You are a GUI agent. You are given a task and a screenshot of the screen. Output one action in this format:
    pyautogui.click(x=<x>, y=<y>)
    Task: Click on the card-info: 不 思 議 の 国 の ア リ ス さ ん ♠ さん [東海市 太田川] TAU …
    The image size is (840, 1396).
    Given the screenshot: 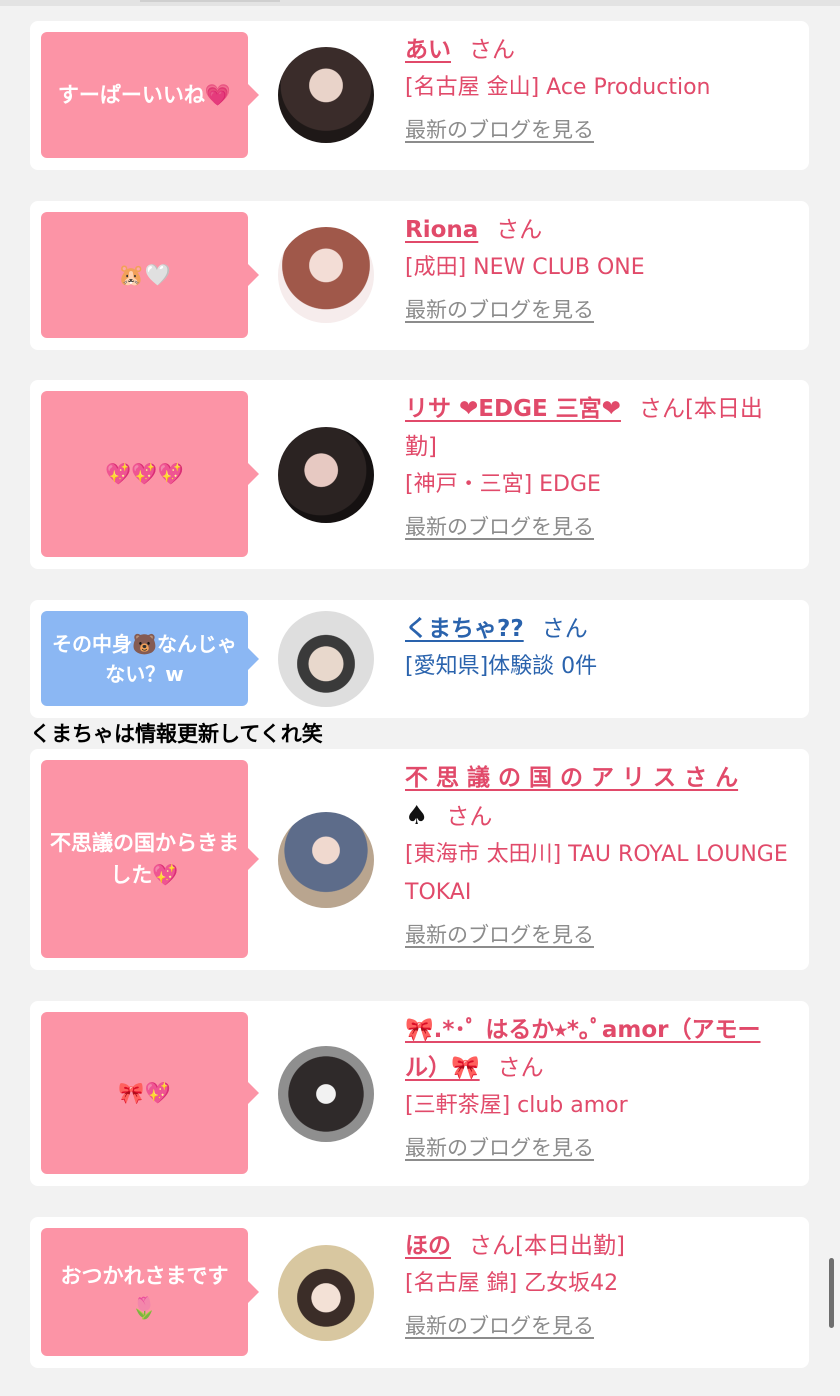 What is the action you would take?
    pyautogui.click(x=598, y=856)
    